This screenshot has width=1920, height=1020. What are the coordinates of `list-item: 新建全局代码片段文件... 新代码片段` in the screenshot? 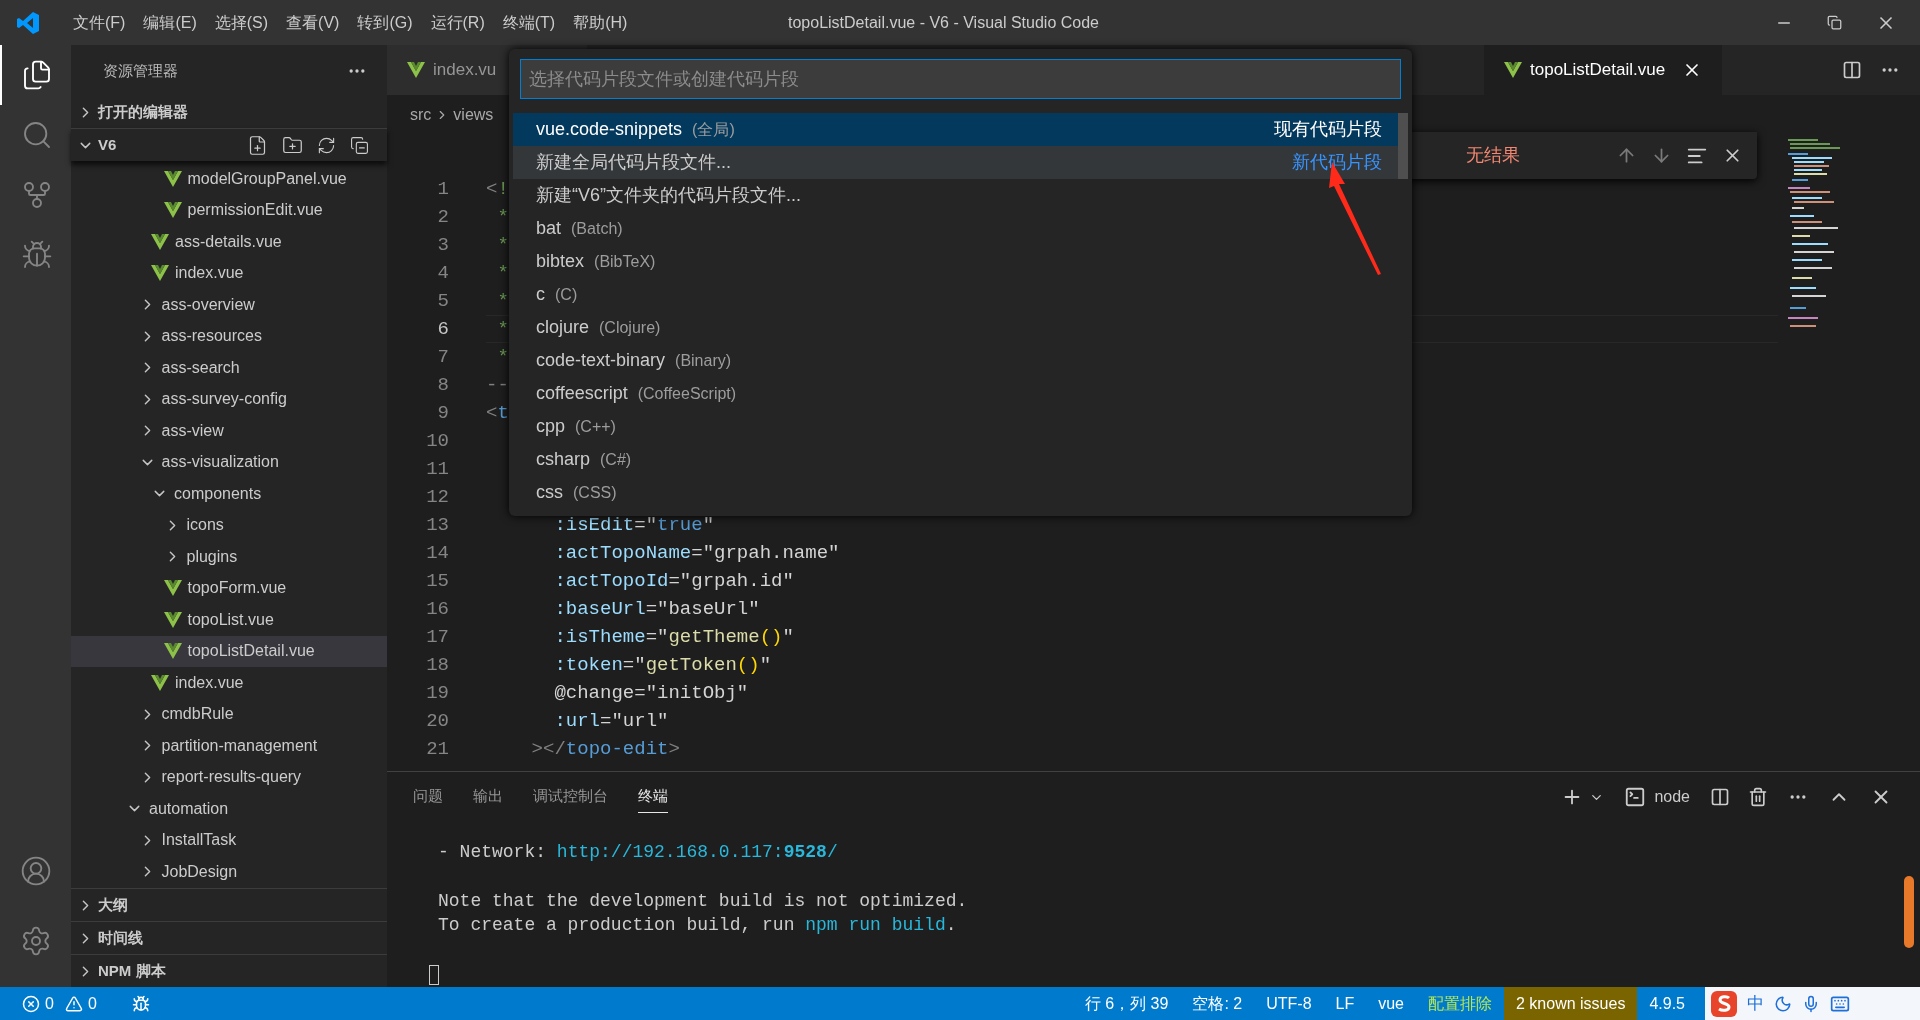 It's located at (955, 162).